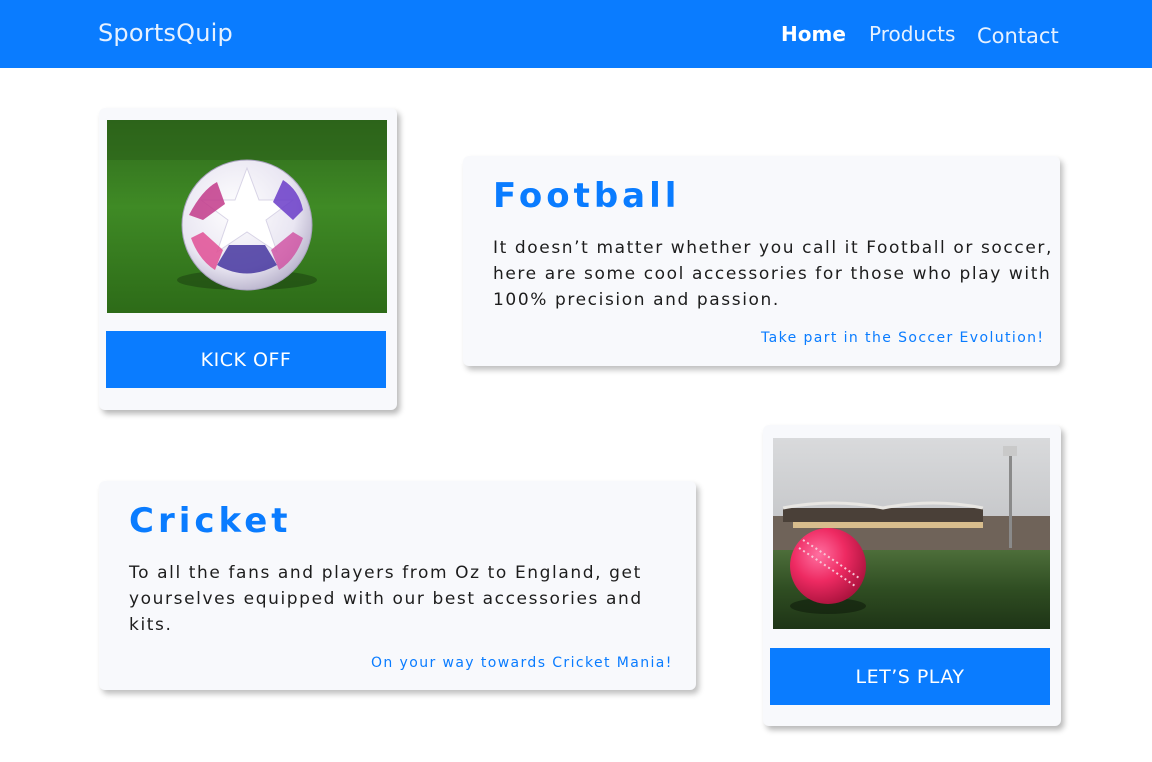 Image resolution: width=1152 pixels, height=762 pixels. What do you see at coordinates (246, 359) in the screenshot?
I see `kick-off-button: KICK OFF` at bounding box center [246, 359].